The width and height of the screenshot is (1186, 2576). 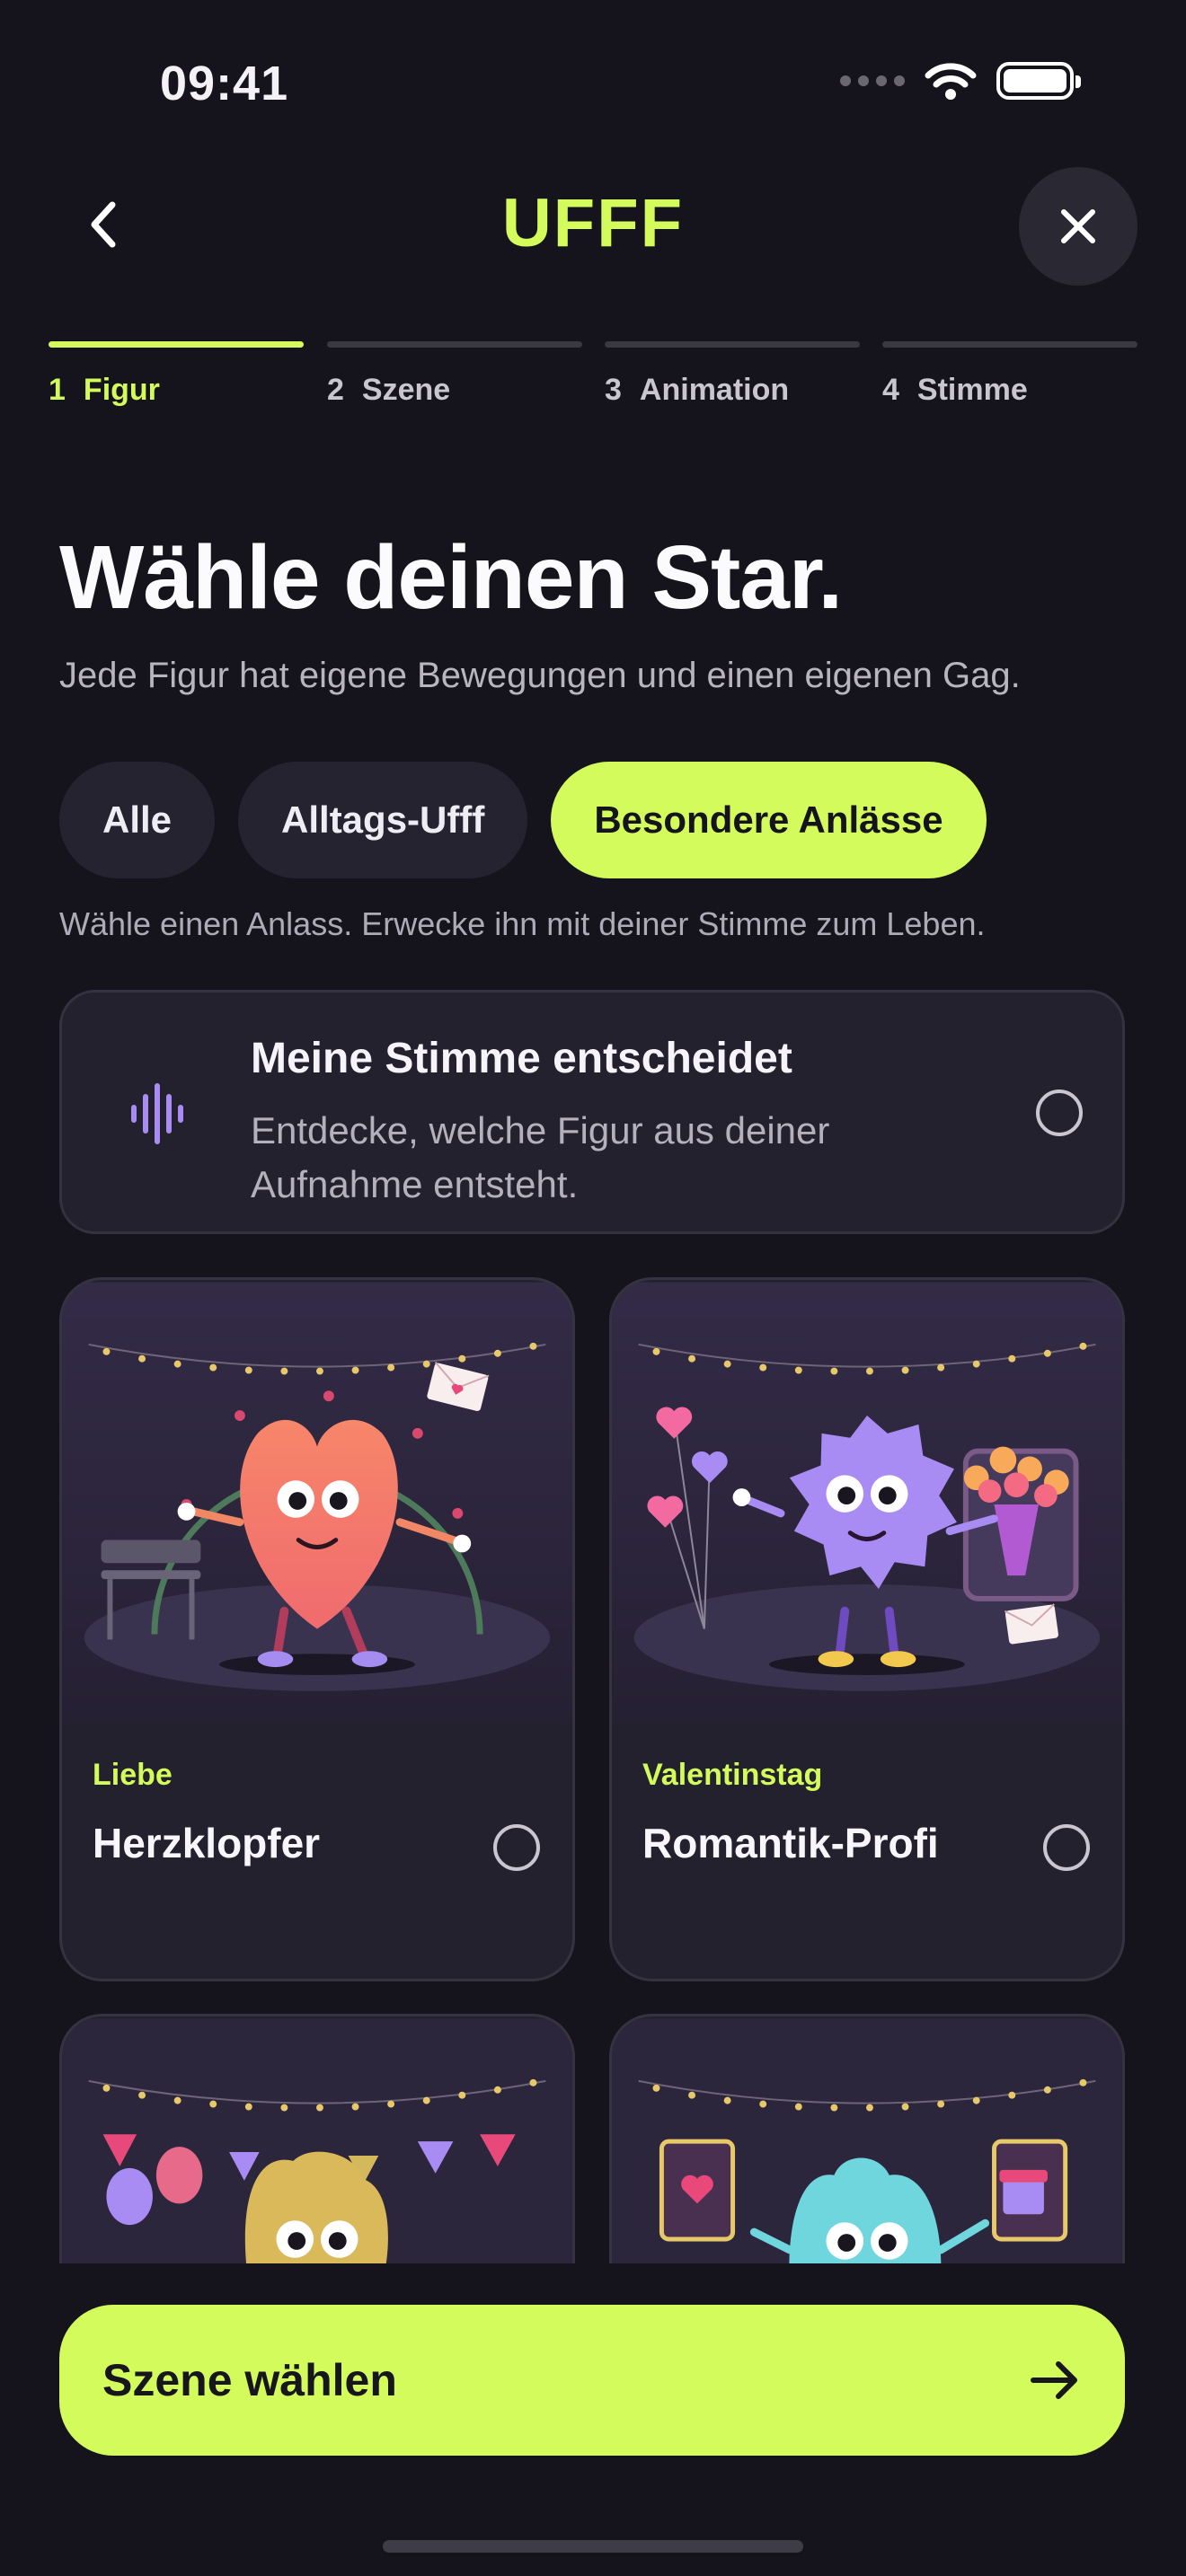 I want to click on status-time: 09:41, so click(x=224, y=83).